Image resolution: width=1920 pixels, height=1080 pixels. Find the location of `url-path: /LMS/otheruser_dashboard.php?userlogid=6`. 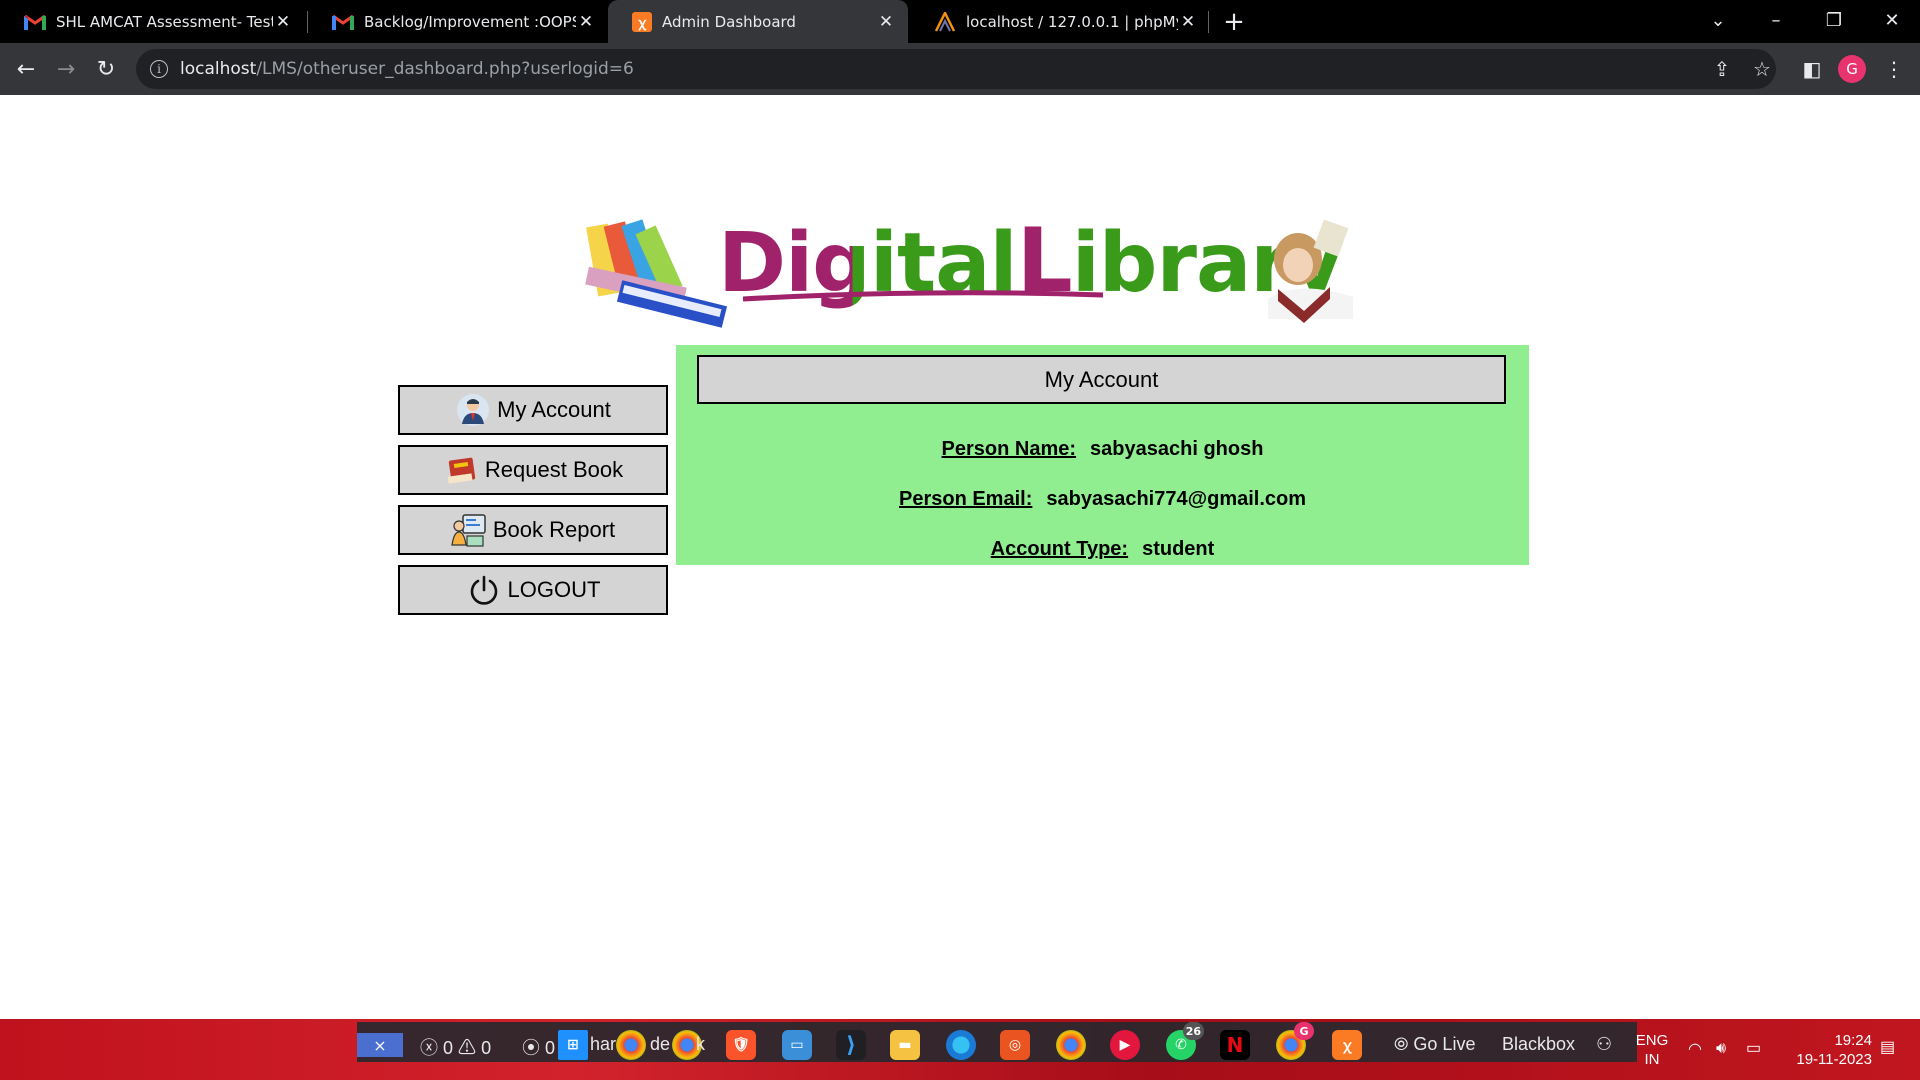

url-path: /LMS/otheruser_dashboard.php?userlogid=6 is located at coordinates (445, 69).